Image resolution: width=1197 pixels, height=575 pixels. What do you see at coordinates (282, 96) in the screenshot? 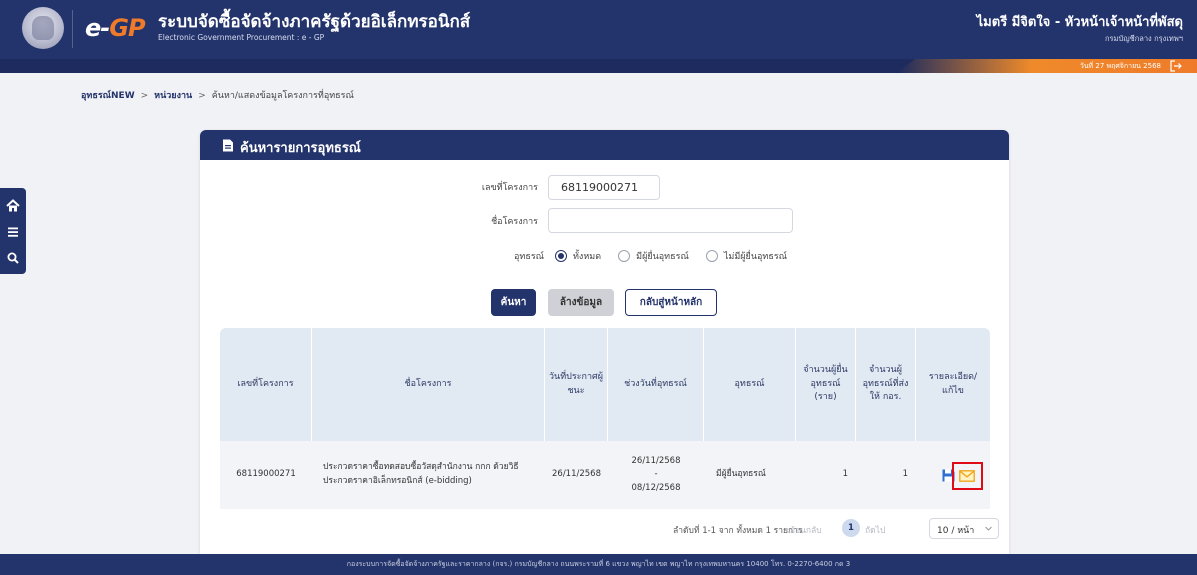
I see `breadcrumb-item-current: ค้นหา/แสดงข้อมูลโครงการที่อุทธรณ์` at bounding box center [282, 96].